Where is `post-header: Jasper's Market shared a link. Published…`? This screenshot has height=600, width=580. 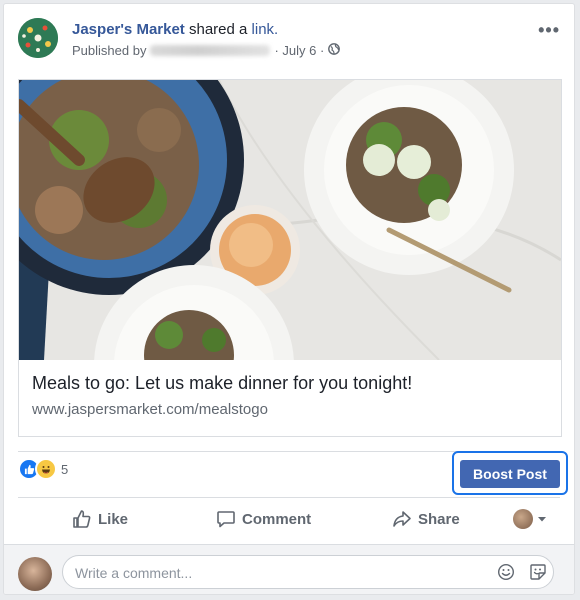
post-header: Jasper's Market shared a link. Published… is located at coordinates (289, 43).